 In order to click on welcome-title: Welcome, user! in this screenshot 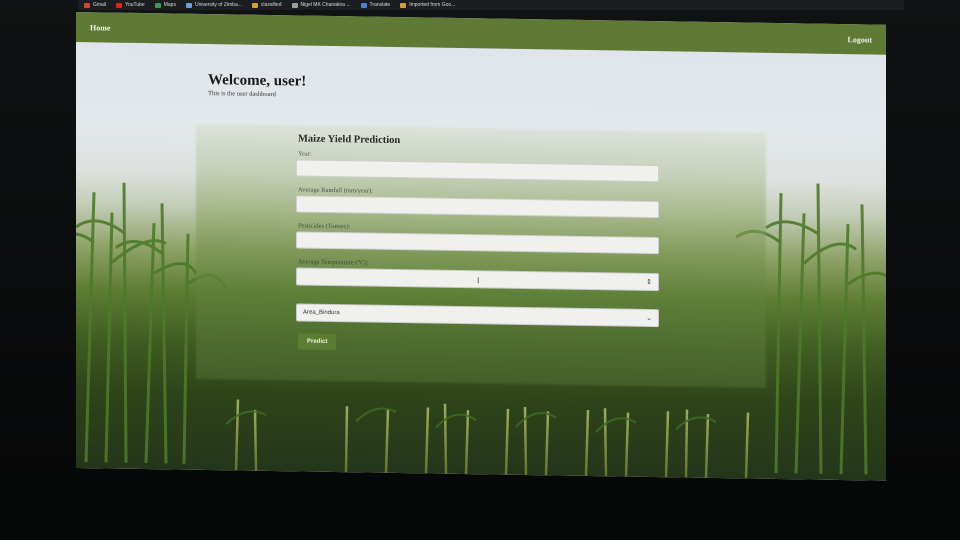, I will do `click(257, 81)`.